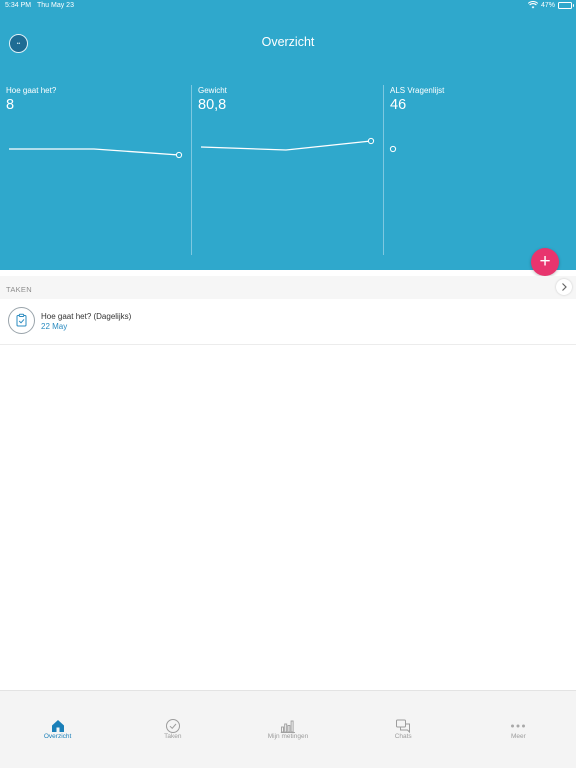 This screenshot has height=768, width=576. What do you see at coordinates (288, 323) in the screenshot?
I see `task-list-item: Hoe gaat het? (Dagelijks) 22 May` at bounding box center [288, 323].